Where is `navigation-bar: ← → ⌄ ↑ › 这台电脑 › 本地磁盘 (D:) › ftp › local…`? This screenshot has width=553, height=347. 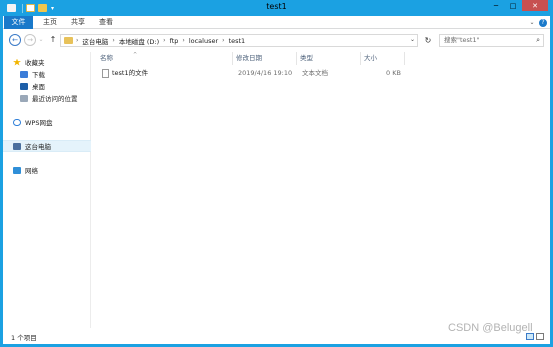
navigation-bar: ← → ⌄ ↑ › 这台电脑 › 本地磁盘 (D:) › ftp › local… is located at coordinates (276, 40).